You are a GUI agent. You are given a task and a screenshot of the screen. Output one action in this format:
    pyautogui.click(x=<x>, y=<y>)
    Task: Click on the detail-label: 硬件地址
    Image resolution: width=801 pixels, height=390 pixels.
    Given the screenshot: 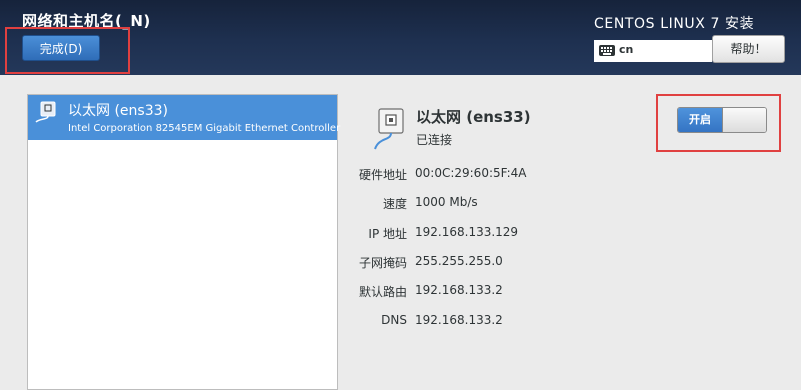 What is the action you would take?
    pyautogui.click(x=382, y=175)
    